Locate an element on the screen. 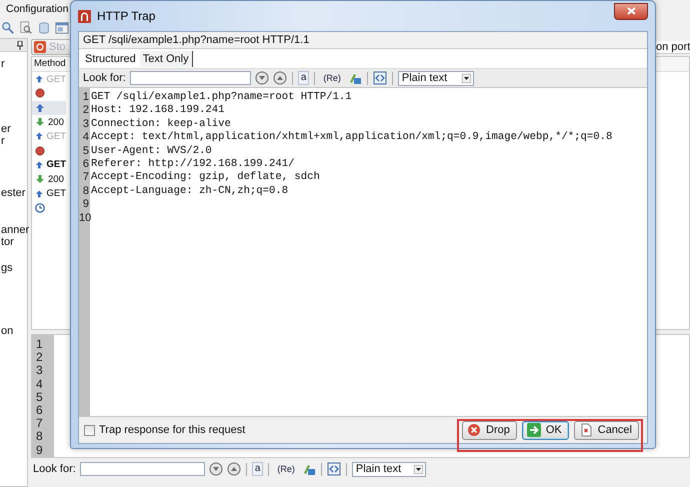 This screenshot has height=487, width=690. code-line: User-Agent: WVS/2.0 is located at coordinates (151, 151).